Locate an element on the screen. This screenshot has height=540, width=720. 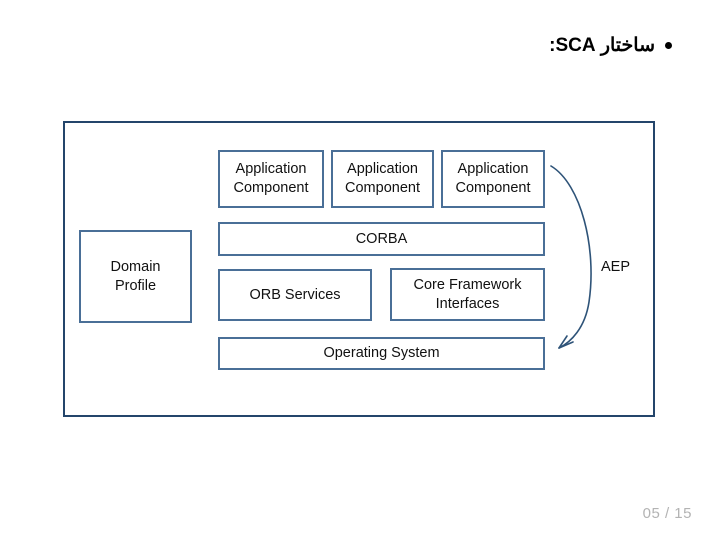
diagram-box-application-component-2: Application Component is located at coordinates (382, 179).